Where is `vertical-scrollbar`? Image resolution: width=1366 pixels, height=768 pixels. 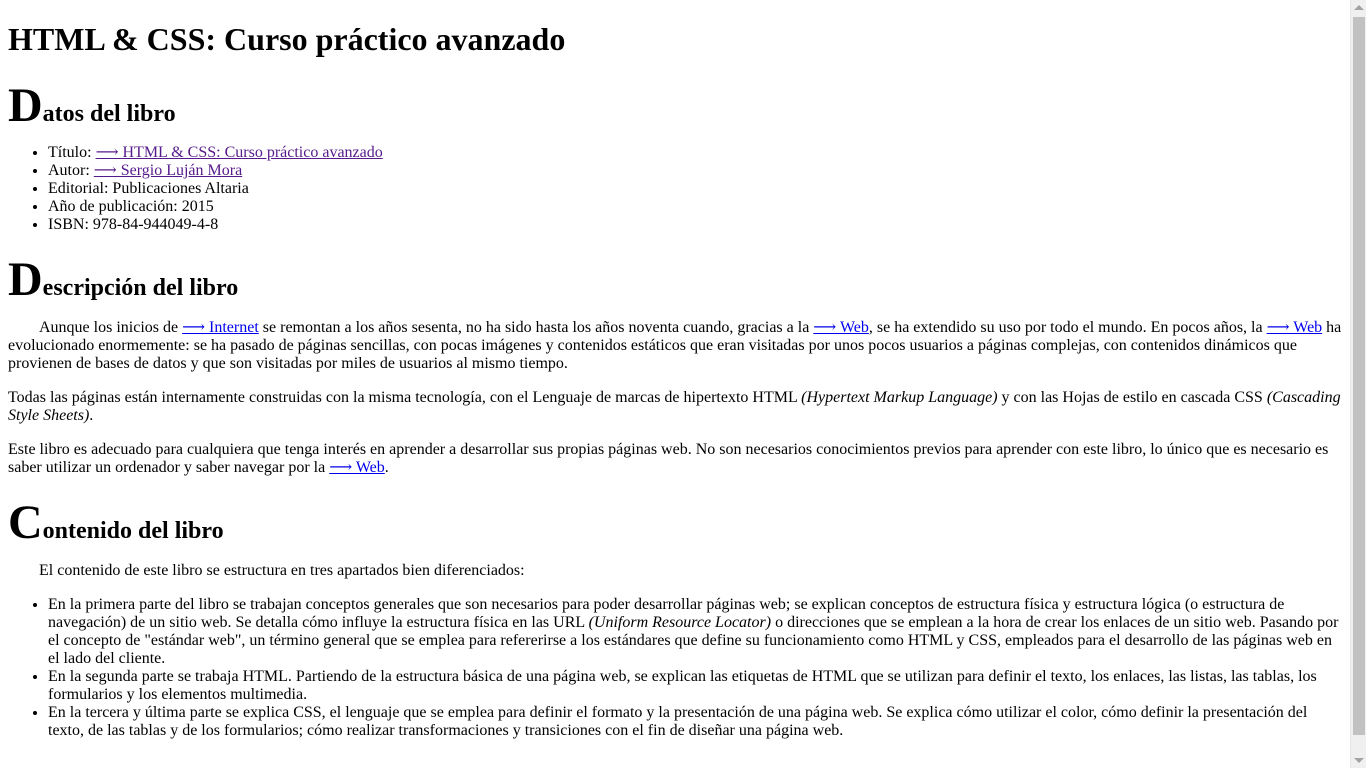
vertical-scrollbar is located at coordinates (1358, 384).